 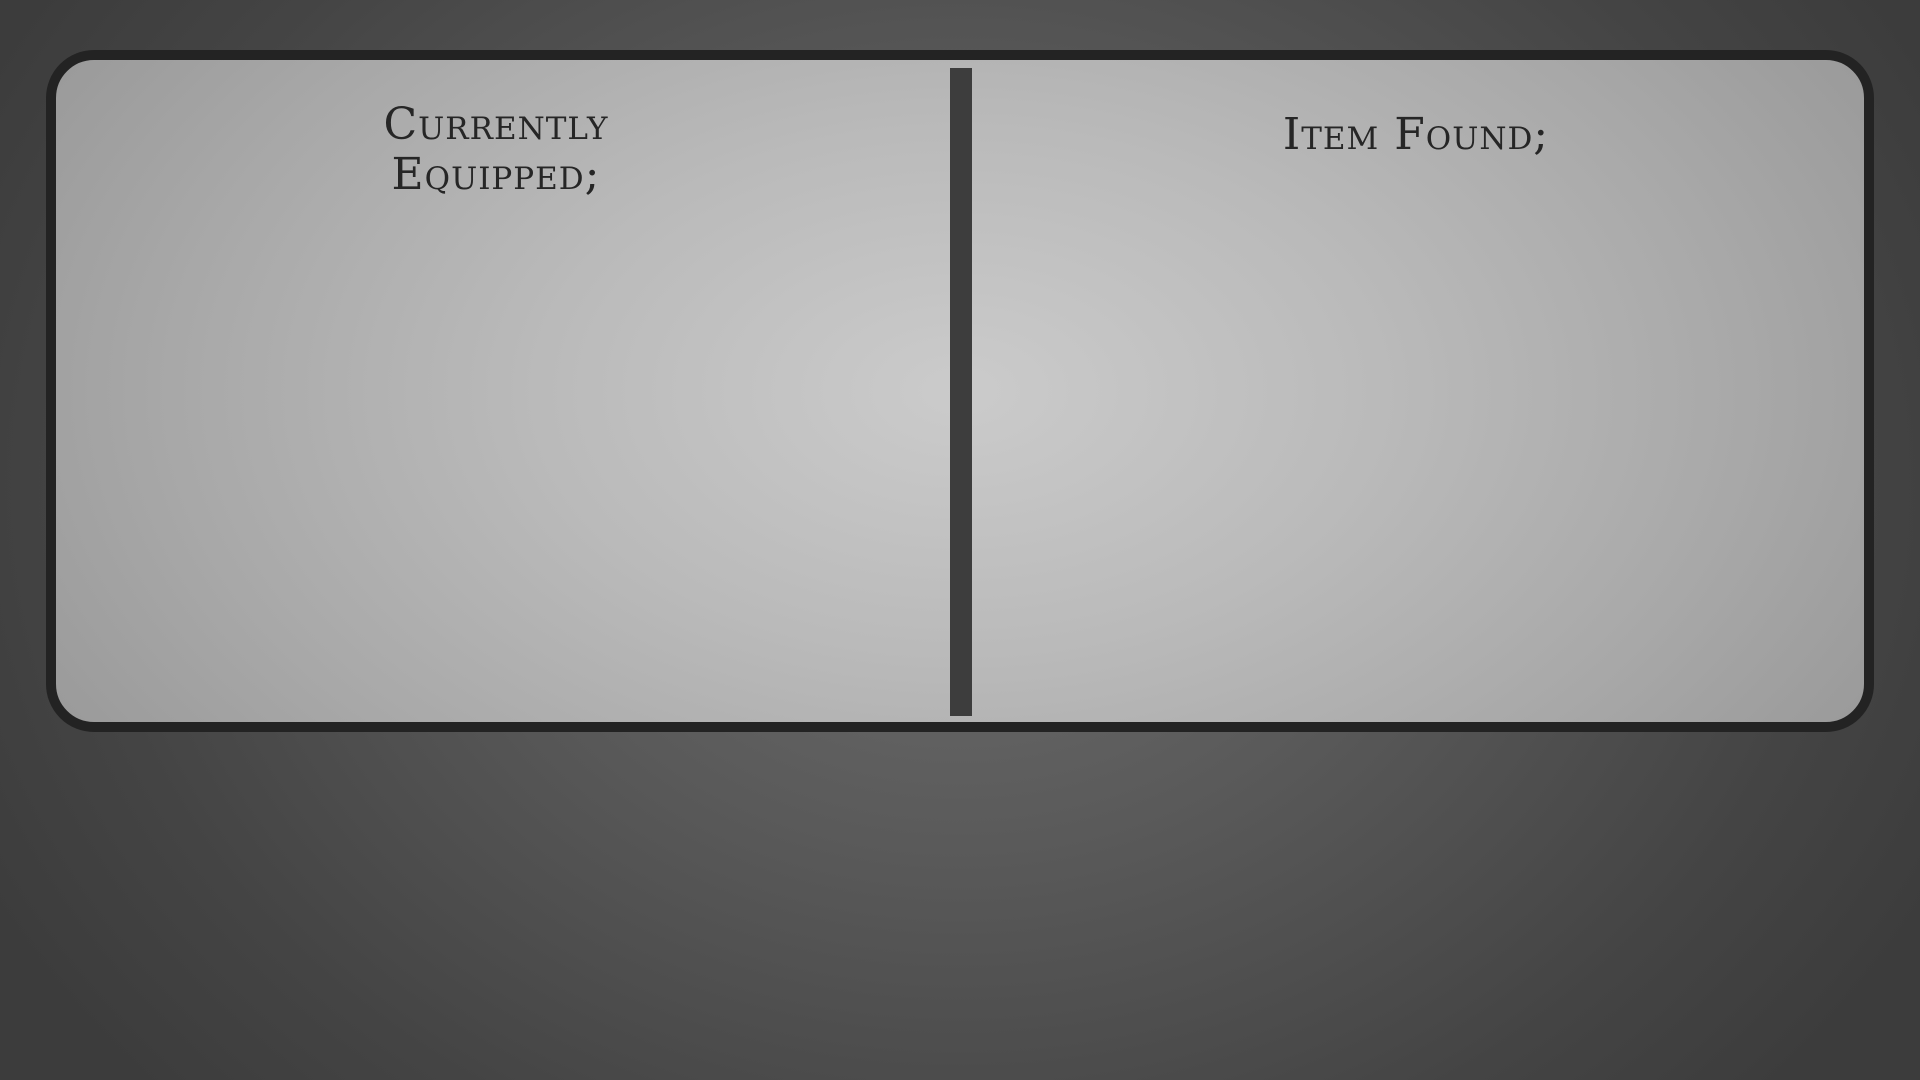 I want to click on currently-equipped-heading-line-2: Equipped;, so click(x=496, y=174).